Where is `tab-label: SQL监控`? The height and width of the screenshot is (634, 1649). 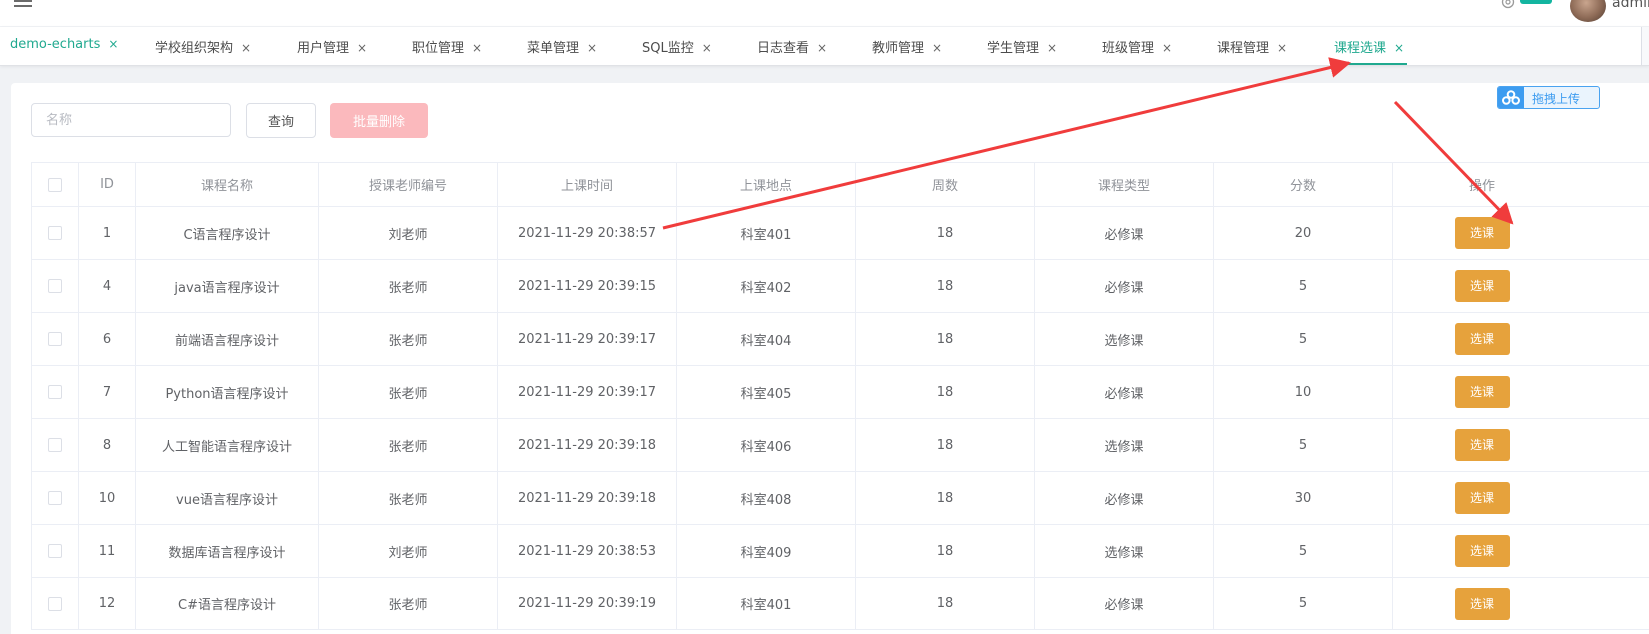 tab-label: SQL监控 is located at coordinates (668, 48).